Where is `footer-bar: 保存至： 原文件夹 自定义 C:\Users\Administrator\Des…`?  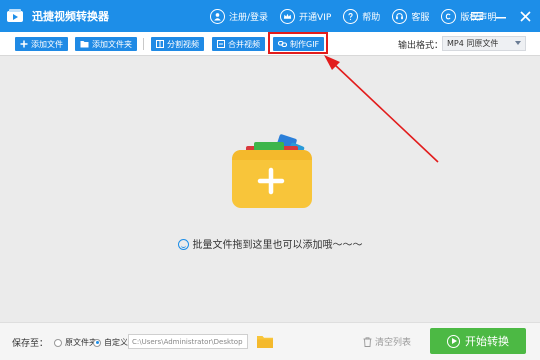 footer-bar: 保存至： 原文件夹 自定义 C:\Users\Administrator\Des… is located at coordinates (270, 341).